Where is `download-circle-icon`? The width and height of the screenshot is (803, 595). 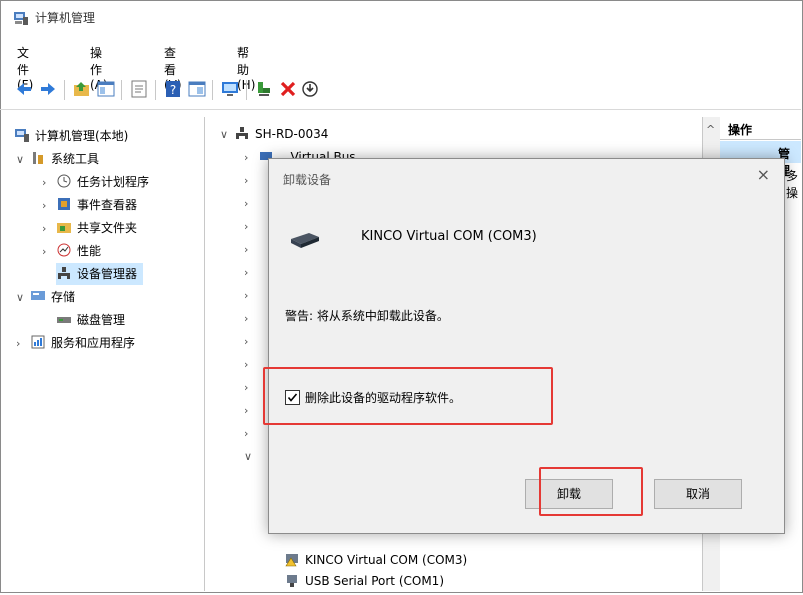
download-circle-icon is located at coordinates (310, 89).